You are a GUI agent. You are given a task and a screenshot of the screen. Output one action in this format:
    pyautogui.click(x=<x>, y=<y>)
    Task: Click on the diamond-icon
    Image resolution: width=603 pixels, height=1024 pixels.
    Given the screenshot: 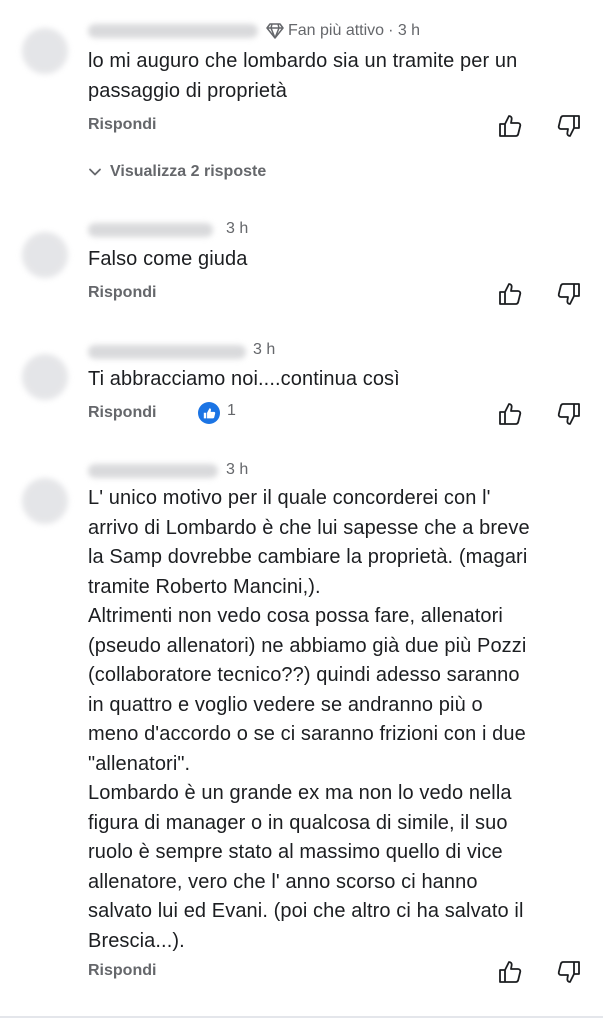 What is the action you would take?
    pyautogui.click(x=275, y=31)
    